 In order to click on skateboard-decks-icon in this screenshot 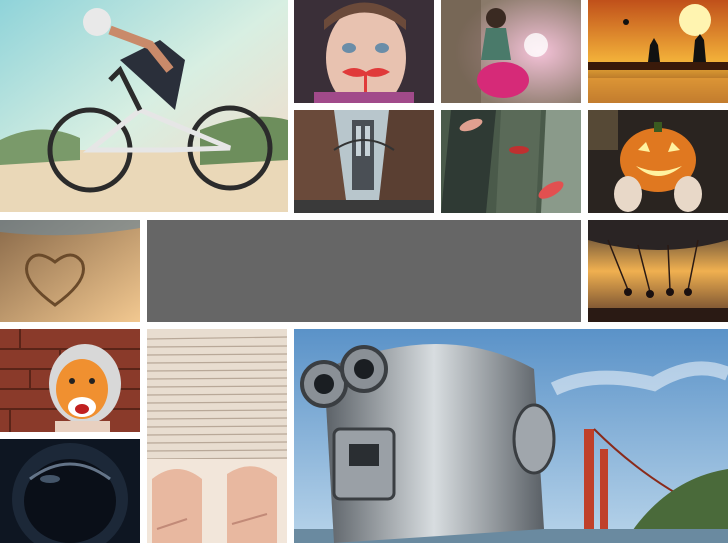, I will do `click(511, 161)`.